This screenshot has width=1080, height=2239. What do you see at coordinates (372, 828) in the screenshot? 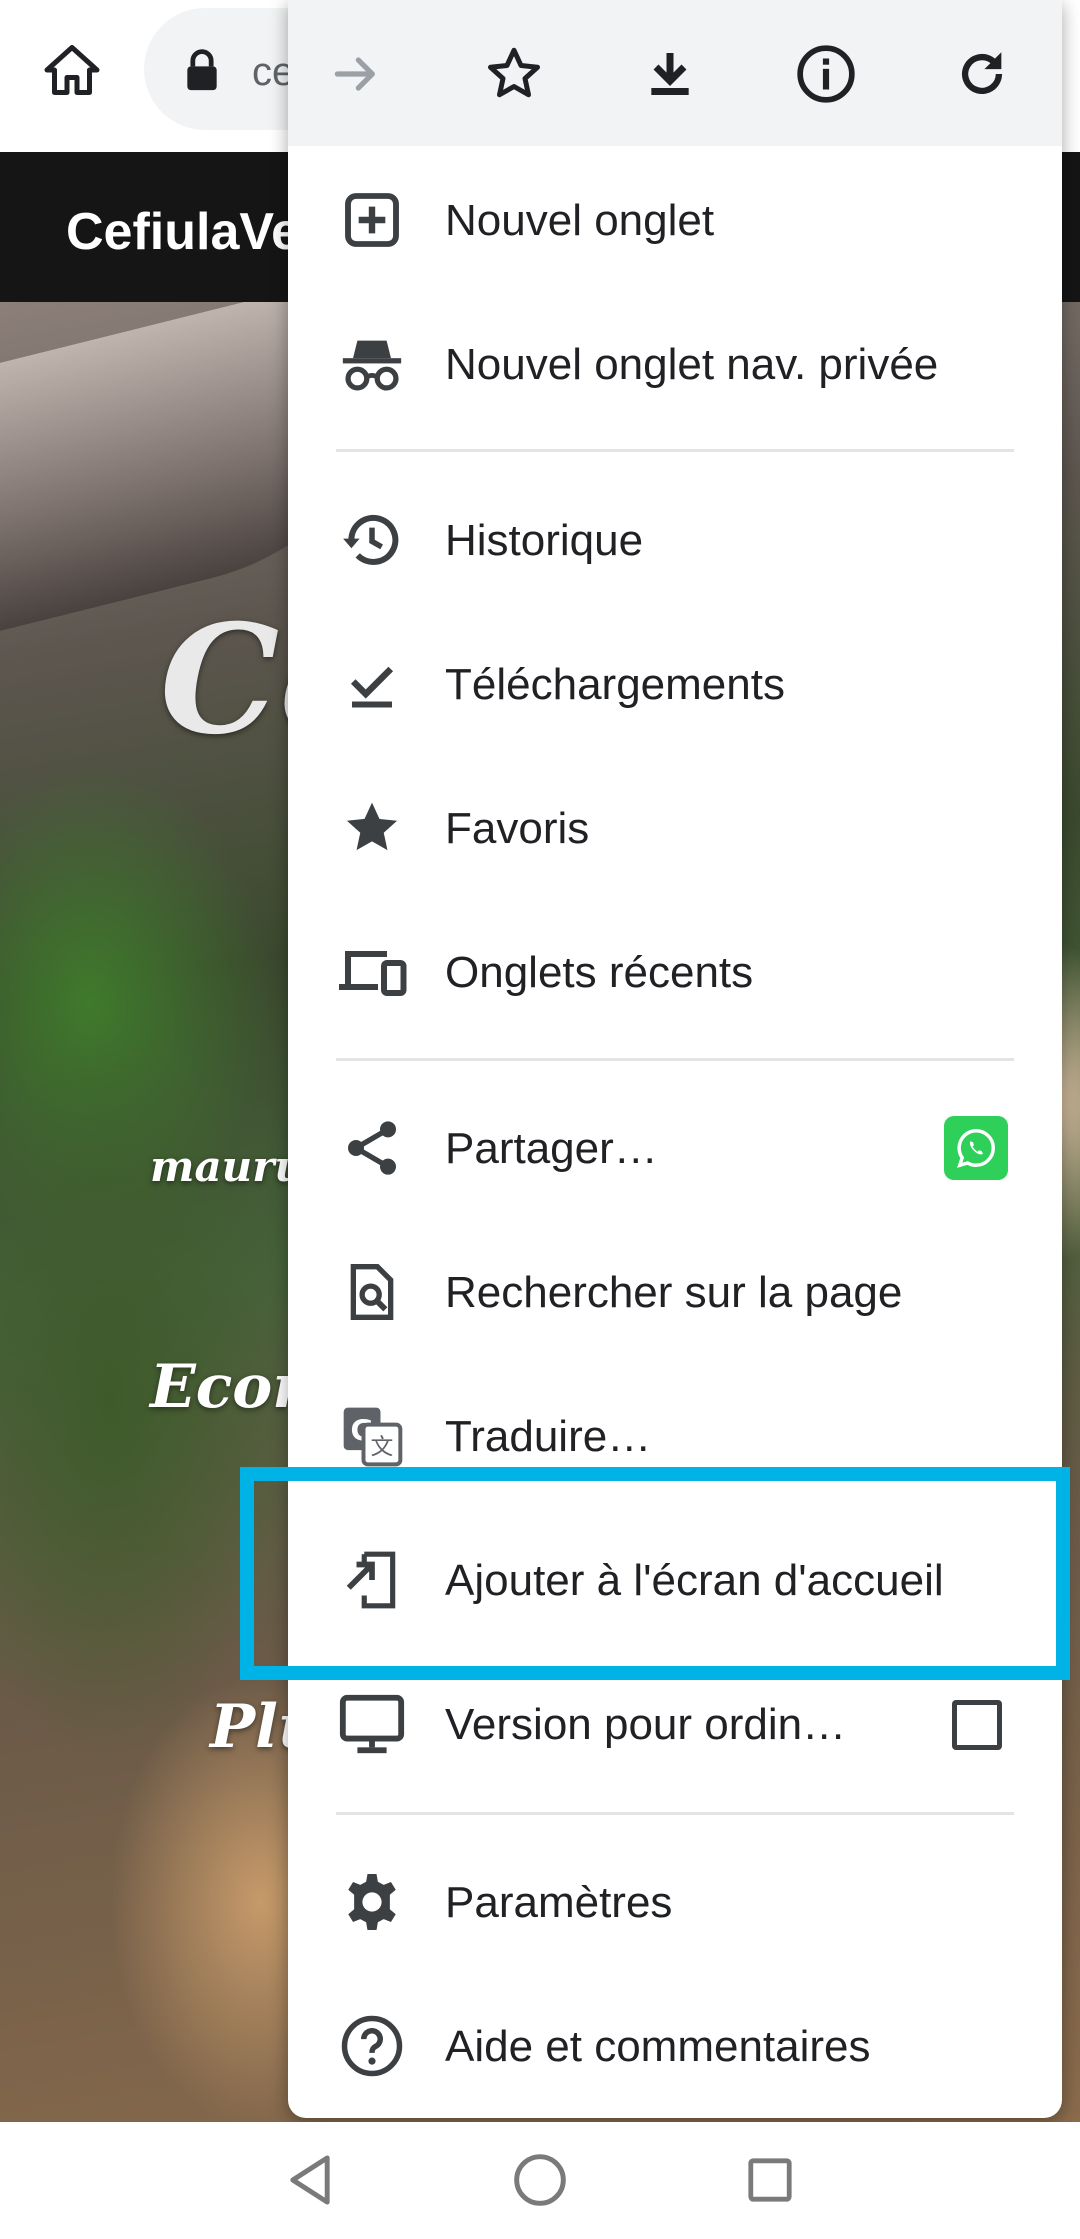
I see `star-icon` at bounding box center [372, 828].